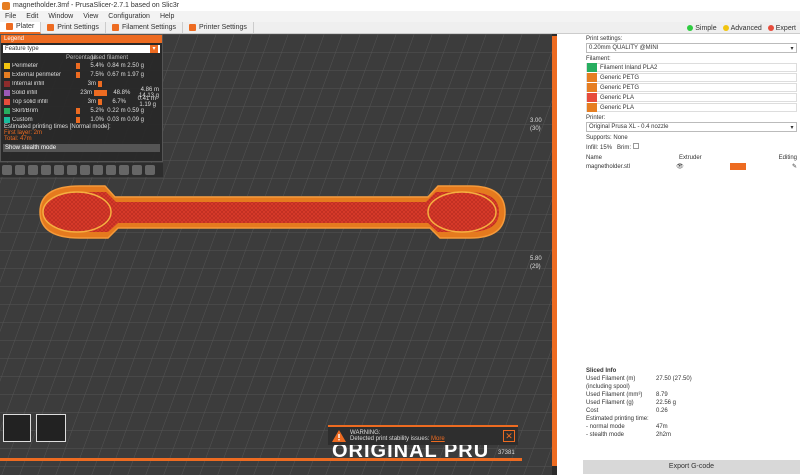 The image size is (800, 475). I want to click on legend-header: Legend, so click(81, 39).